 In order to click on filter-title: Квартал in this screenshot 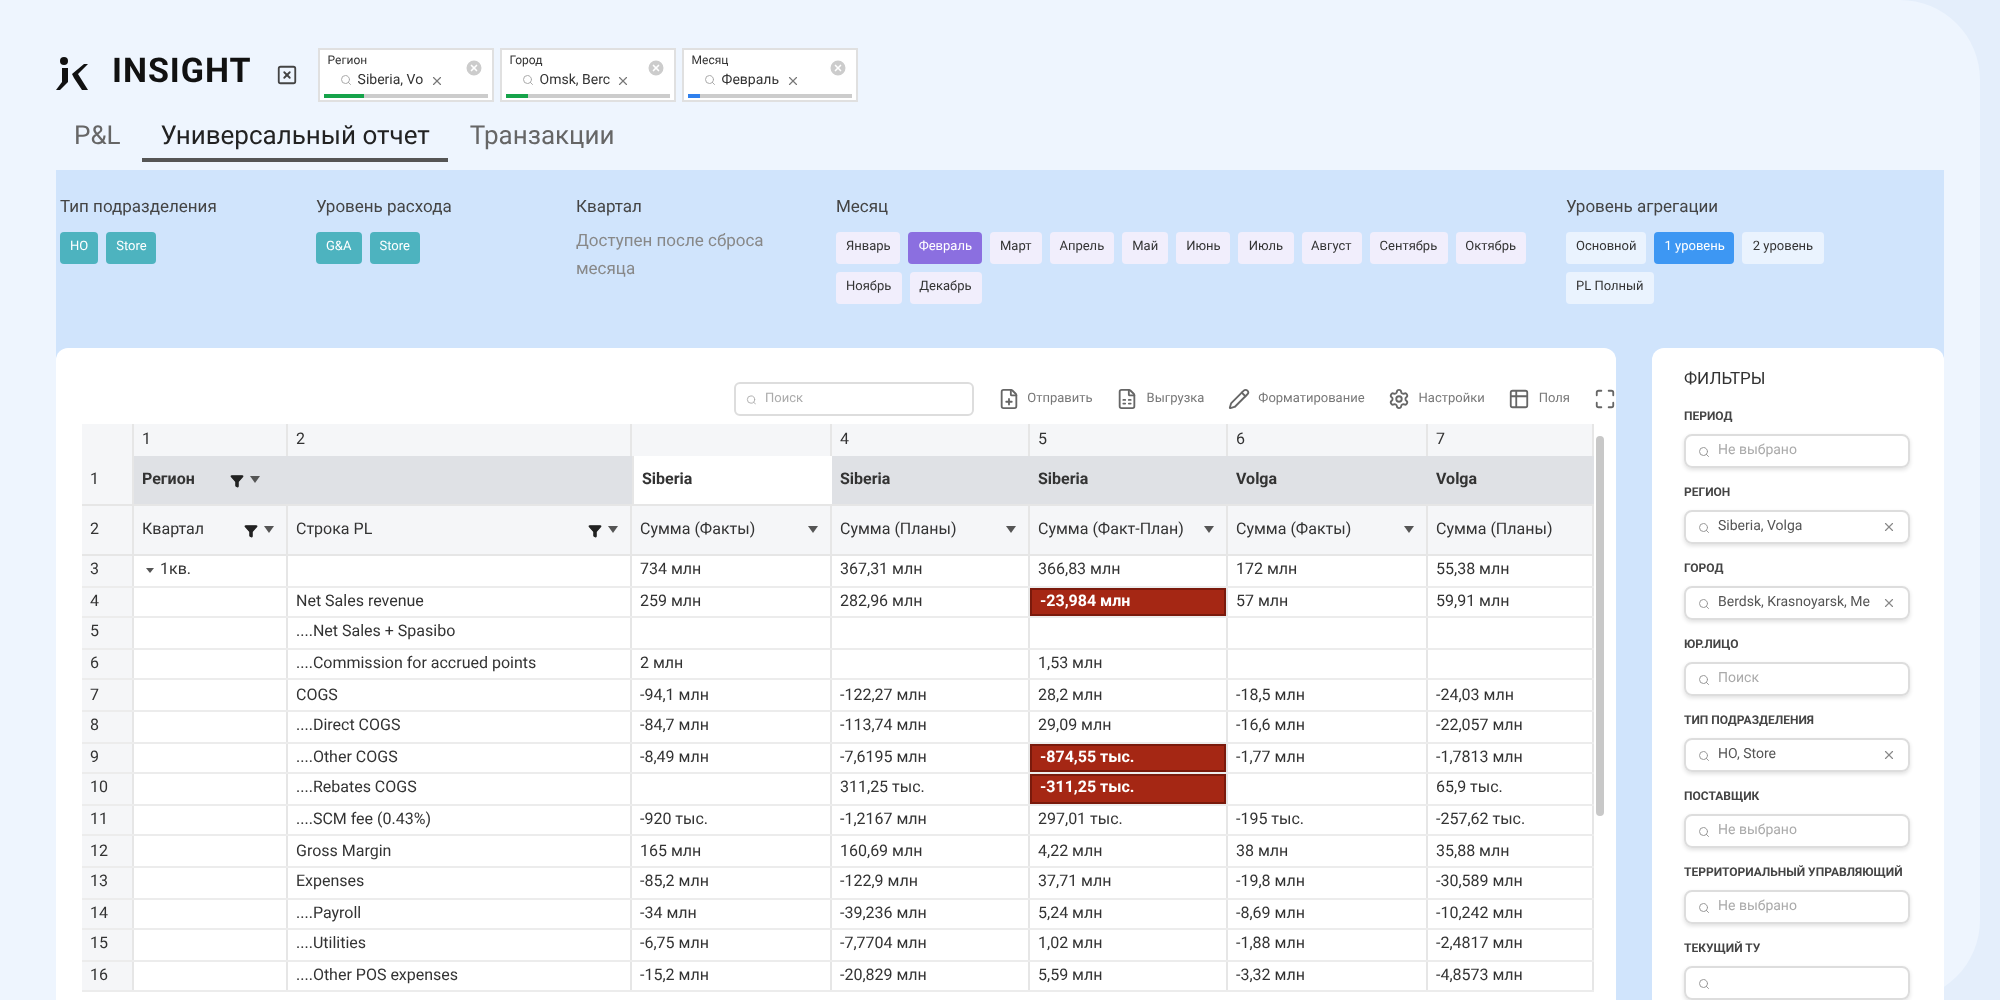, I will do `click(610, 208)`.